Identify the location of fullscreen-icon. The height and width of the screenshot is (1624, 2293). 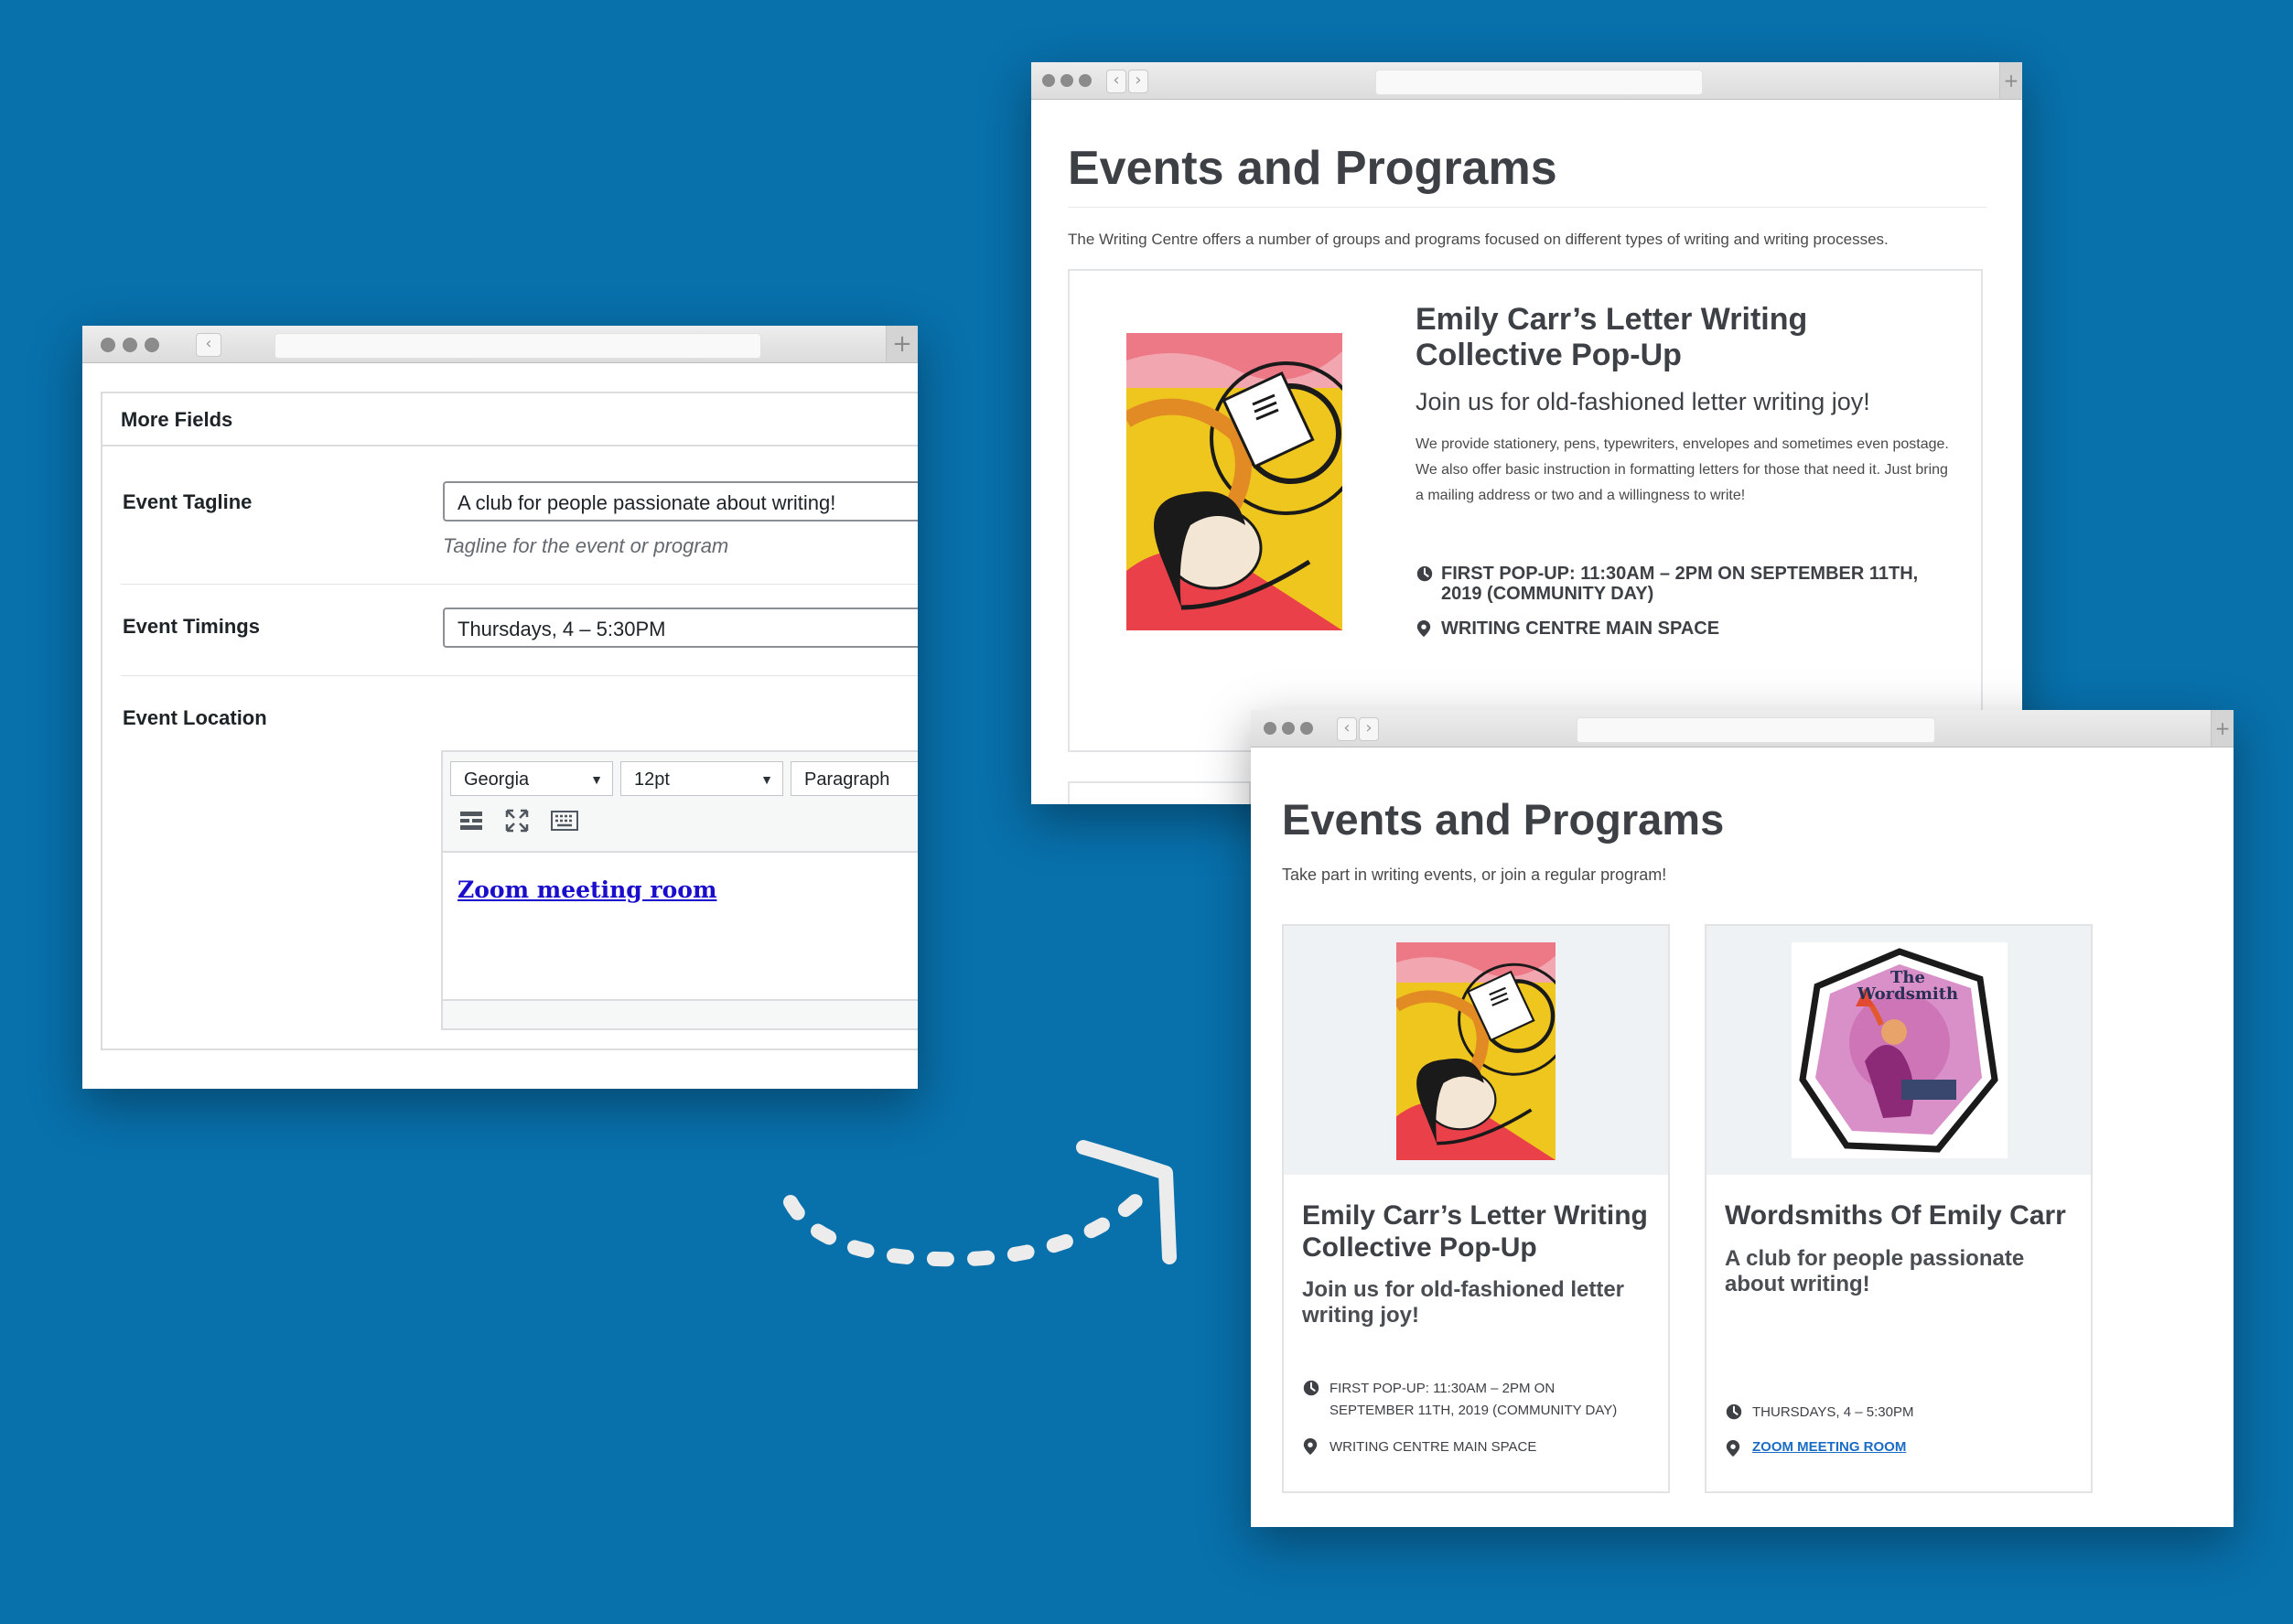
(517, 821).